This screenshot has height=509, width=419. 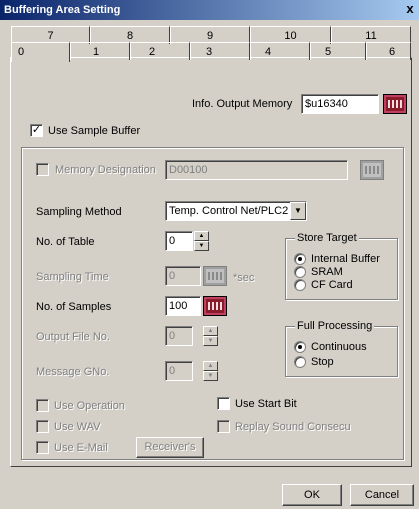 I want to click on title-bar: Buffering Area Setting, so click(x=209, y=10).